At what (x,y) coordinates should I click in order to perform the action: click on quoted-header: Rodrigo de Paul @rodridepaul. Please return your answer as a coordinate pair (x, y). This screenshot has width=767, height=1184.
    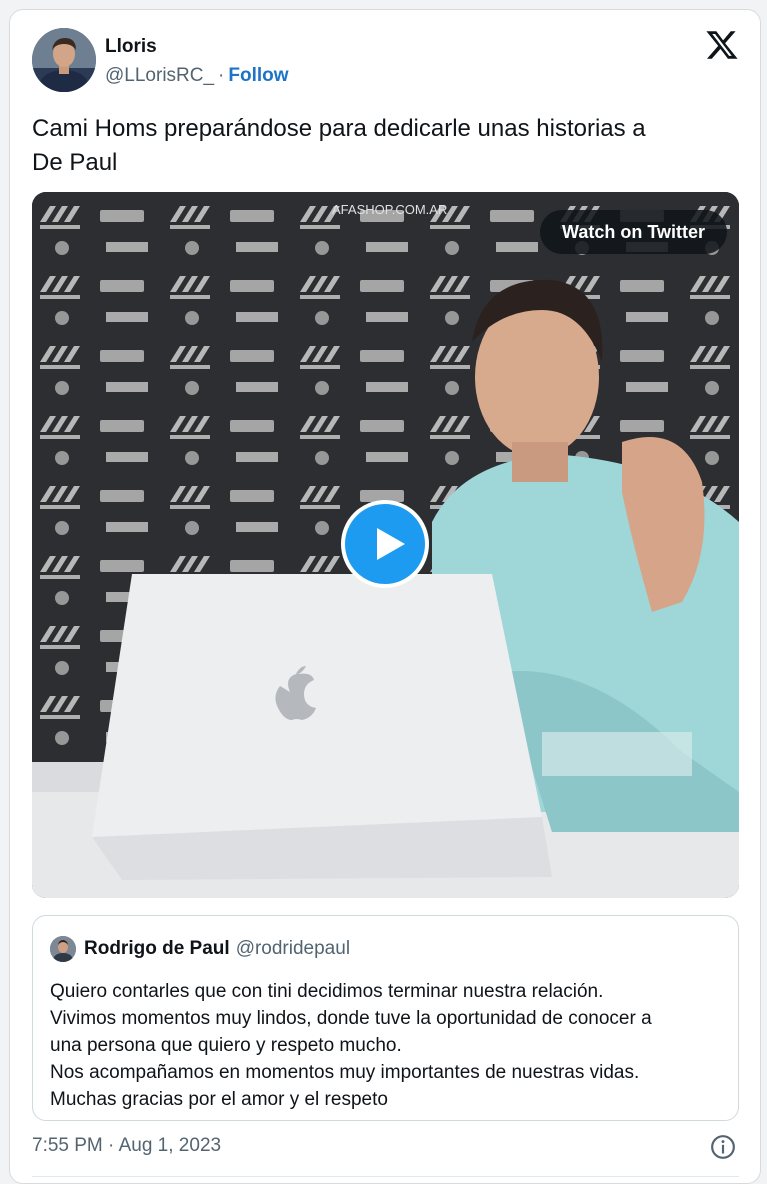
    Looking at the image, I should click on (217, 949).